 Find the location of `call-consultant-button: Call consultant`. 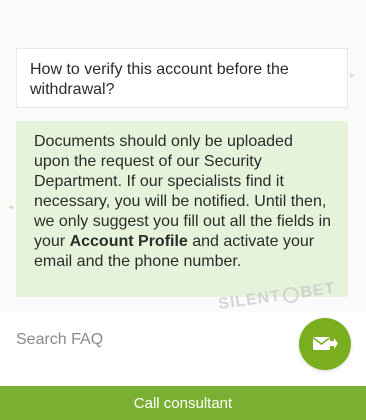

call-consultant-button: Call consultant is located at coordinates (183, 403).